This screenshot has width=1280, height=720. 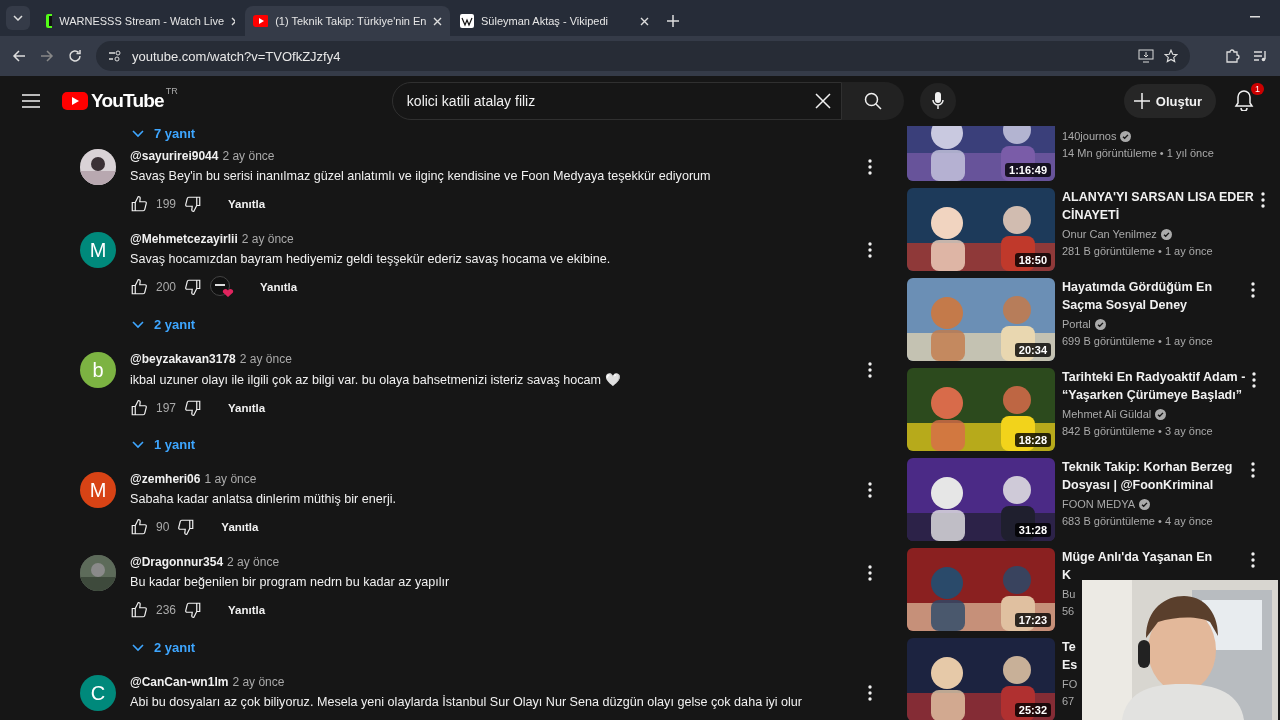 What do you see at coordinates (174, 156) in the screenshot?
I see `comment-author: @sayurirei9044` at bounding box center [174, 156].